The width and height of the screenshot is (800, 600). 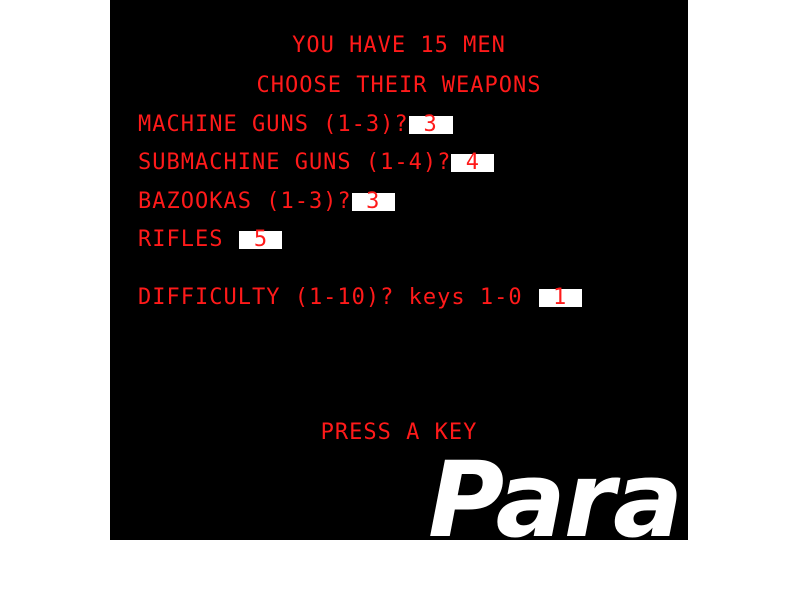 I want to click on machine-guns-label: MACHINE GUNS (1-3)?, so click(x=273, y=124).